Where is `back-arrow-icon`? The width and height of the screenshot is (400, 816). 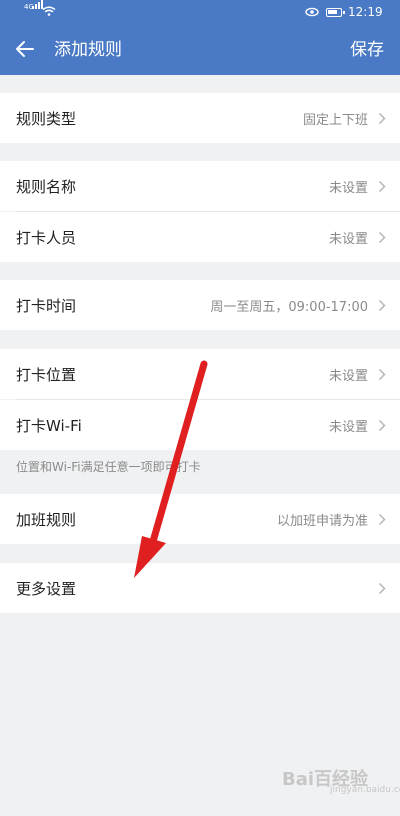
back-arrow-icon is located at coordinates (25, 49).